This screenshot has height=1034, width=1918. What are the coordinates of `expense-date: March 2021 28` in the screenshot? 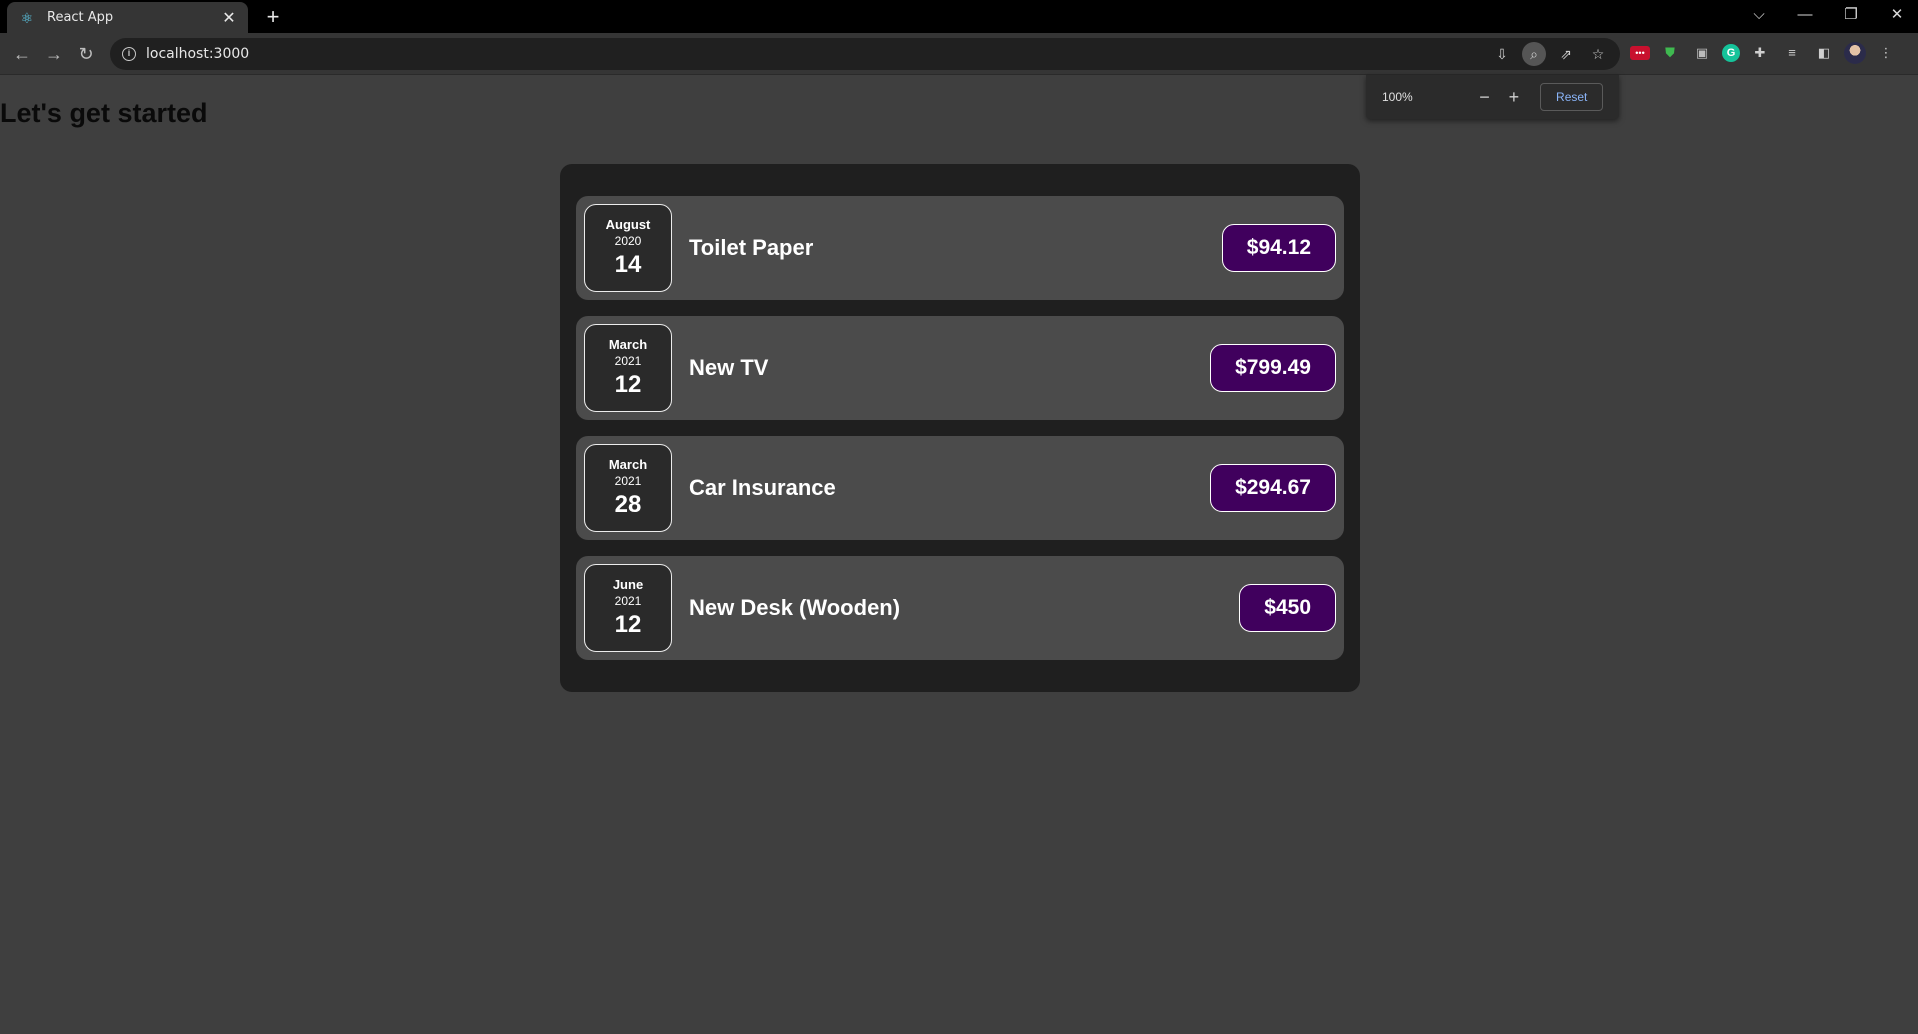 It's located at (628, 488).